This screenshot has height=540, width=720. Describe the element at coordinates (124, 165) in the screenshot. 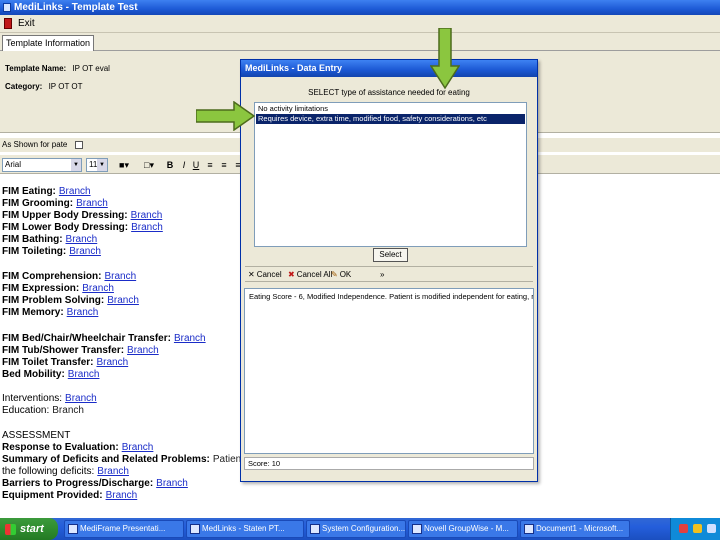

I see `text-color-button: ■▾` at that location.